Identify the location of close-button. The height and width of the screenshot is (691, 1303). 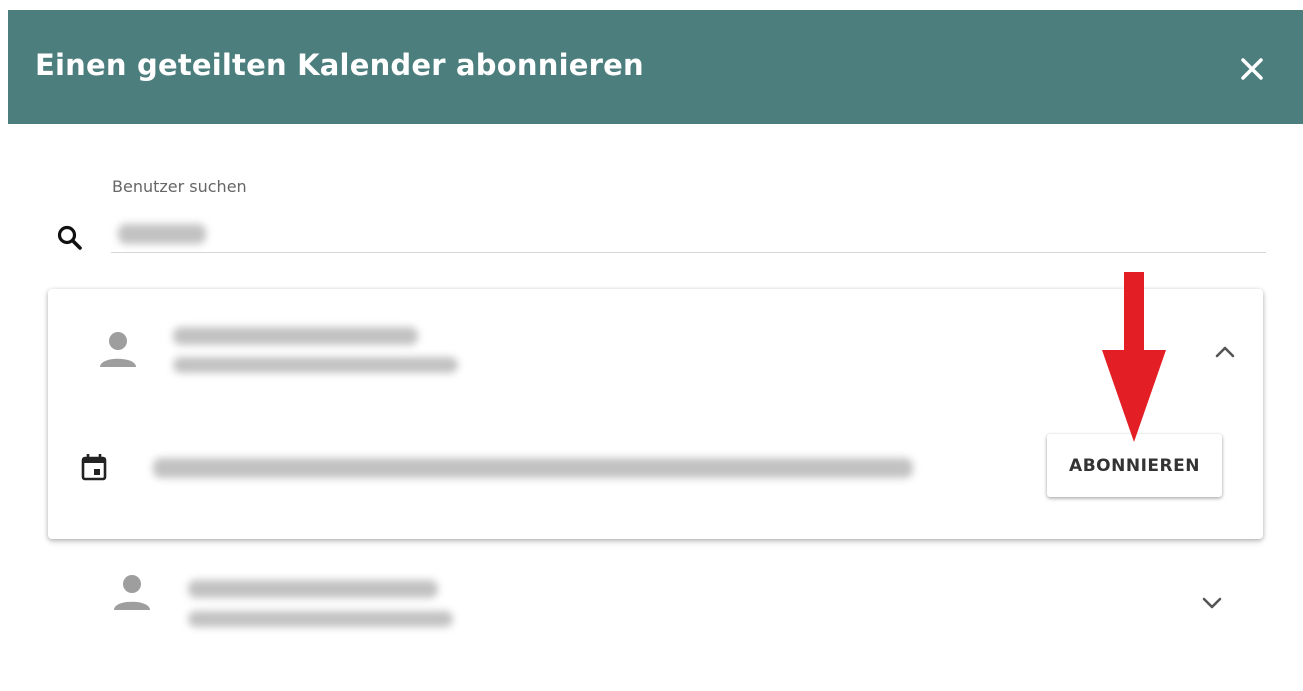
(1252, 69).